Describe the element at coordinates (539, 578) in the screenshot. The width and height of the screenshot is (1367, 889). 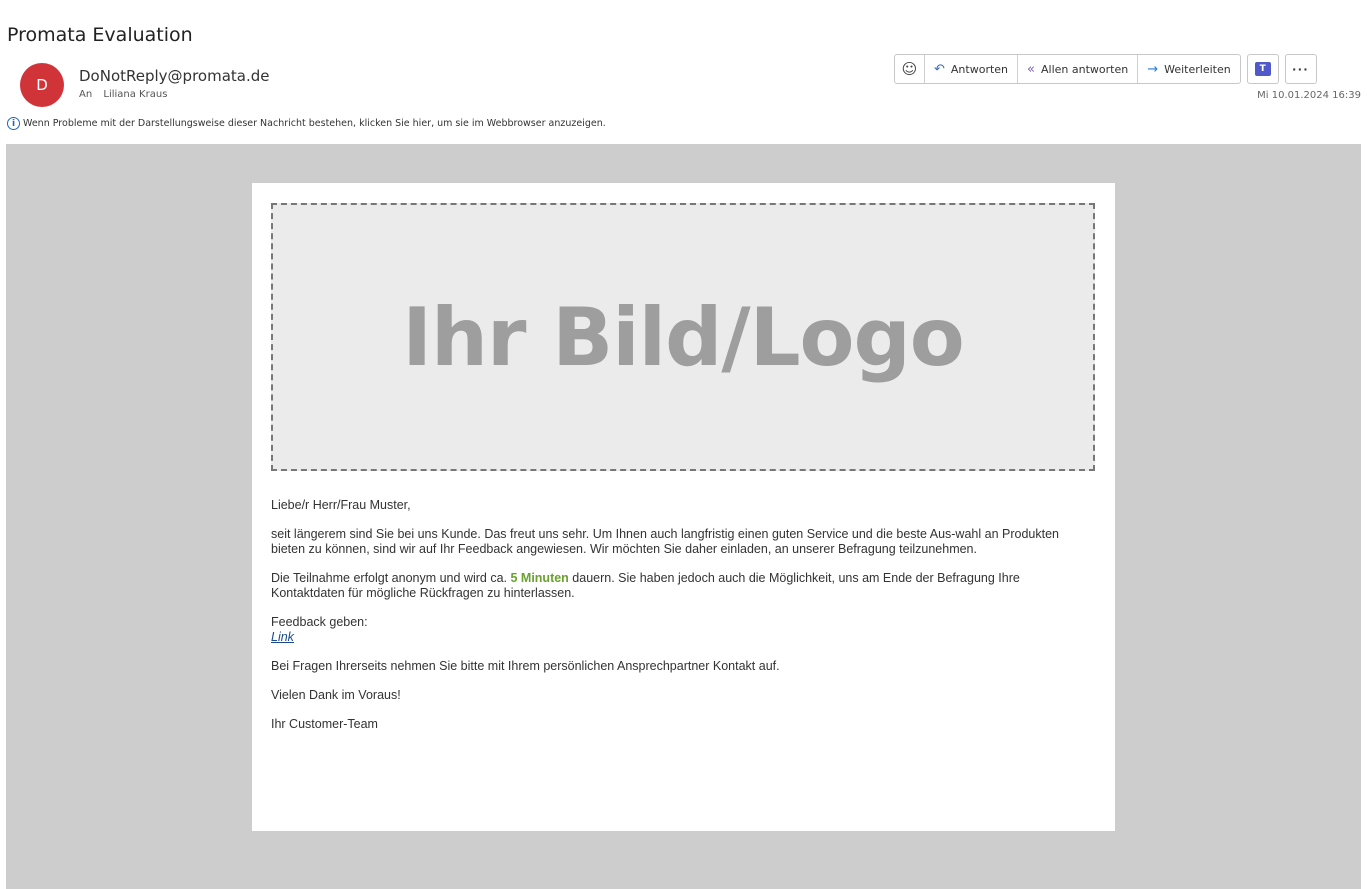
I see `duration-highlight: 5 Minuten` at that location.